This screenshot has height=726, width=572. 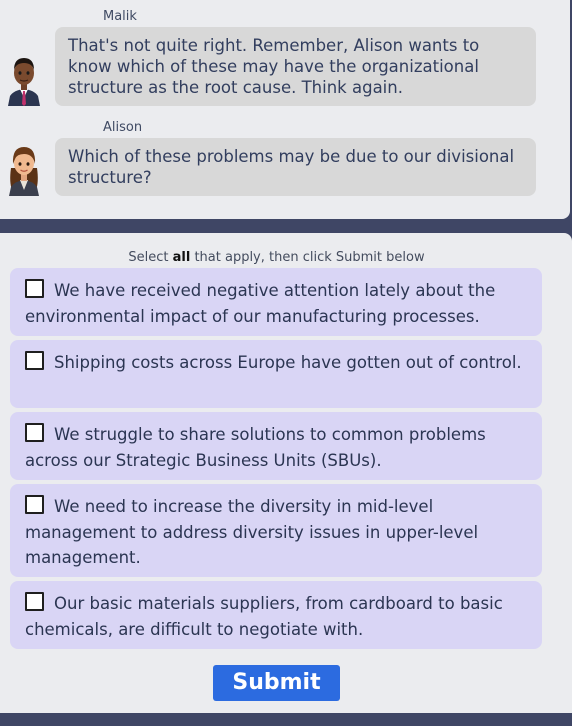 What do you see at coordinates (276, 683) in the screenshot?
I see `submit-button: Submit` at bounding box center [276, 683].